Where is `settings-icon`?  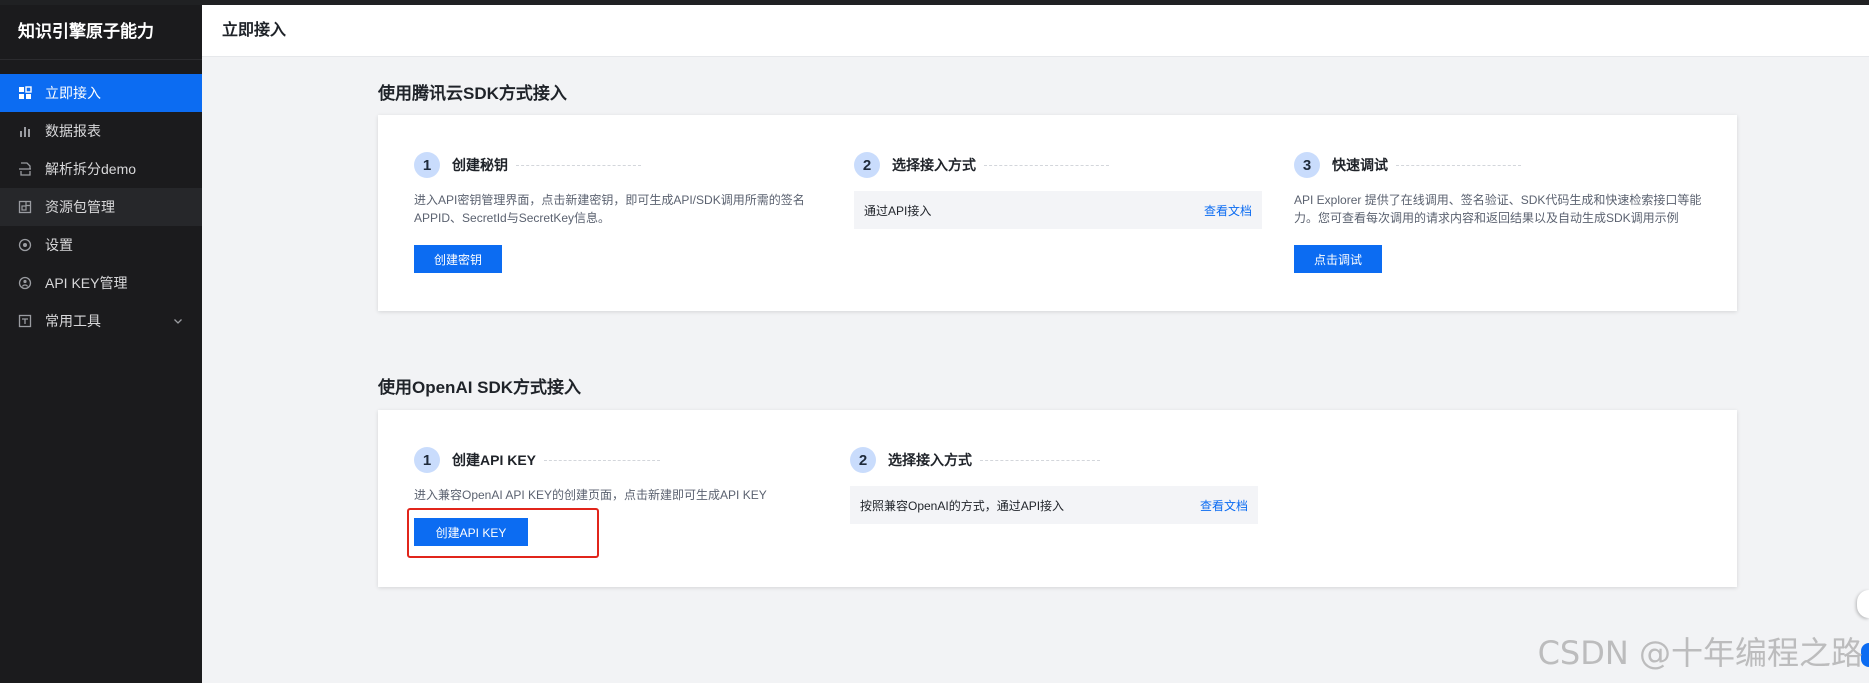
settings-icon is located at coordinates (25, 245).